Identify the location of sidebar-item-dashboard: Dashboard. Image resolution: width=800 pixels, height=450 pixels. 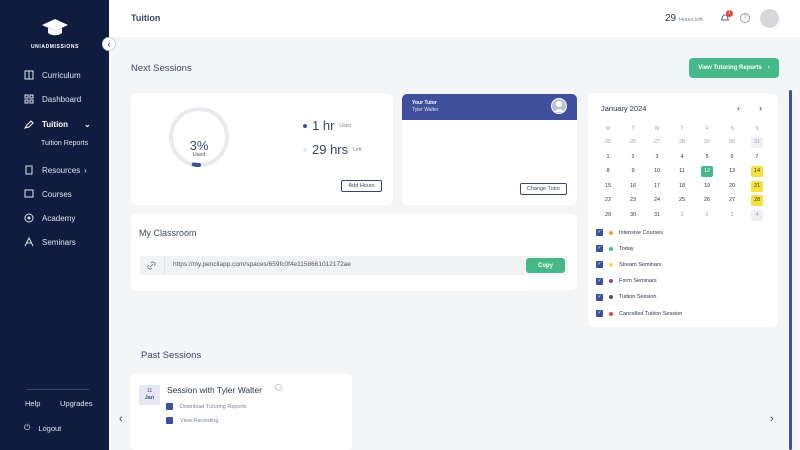
(52, 99).